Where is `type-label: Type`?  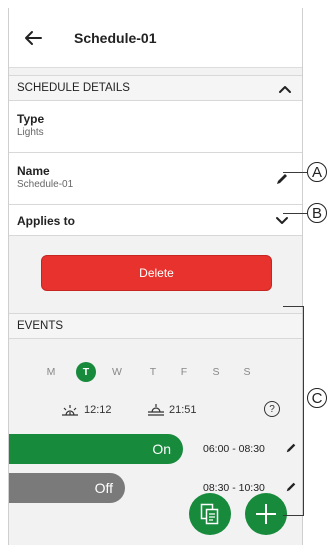 type-label: Type is located at coordinates (31, 119).